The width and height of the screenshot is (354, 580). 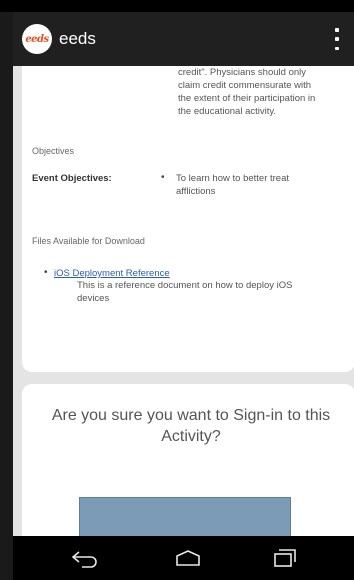 I want to click on signin-prompt-line: Are you sure you want to Sign-in to this, so click(x=191, y=415).